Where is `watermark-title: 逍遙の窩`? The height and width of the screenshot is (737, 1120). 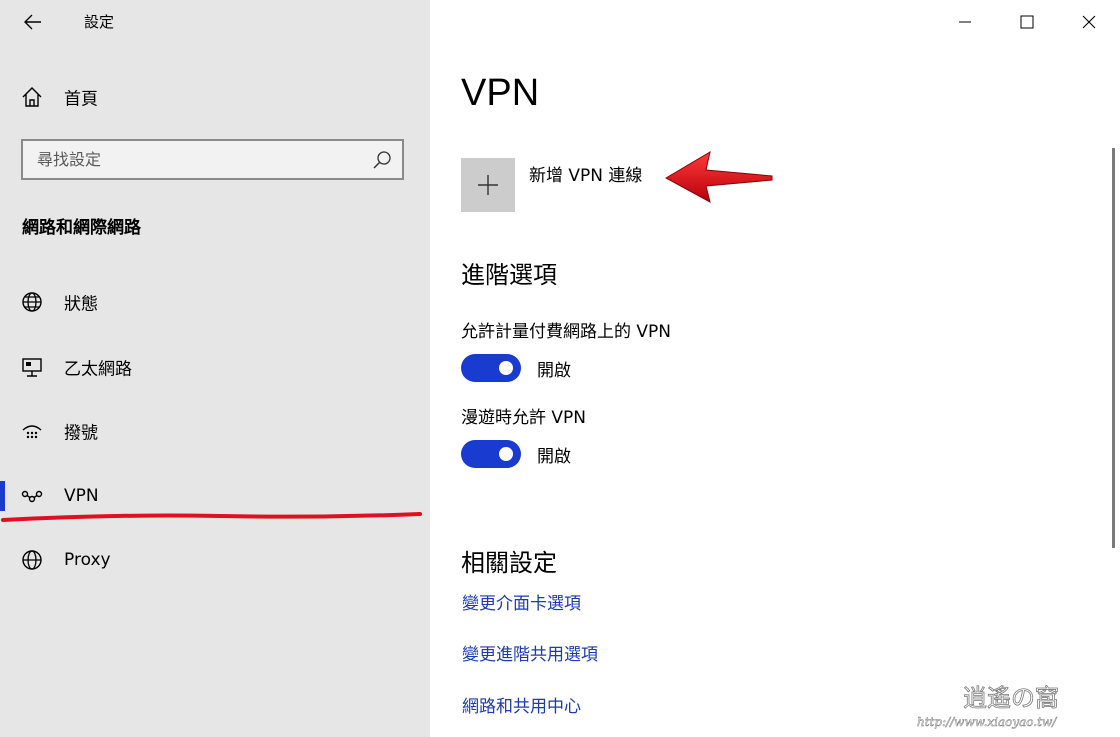
watermark-title: 逍遙の窩 is located at coordinates (1011, 698).